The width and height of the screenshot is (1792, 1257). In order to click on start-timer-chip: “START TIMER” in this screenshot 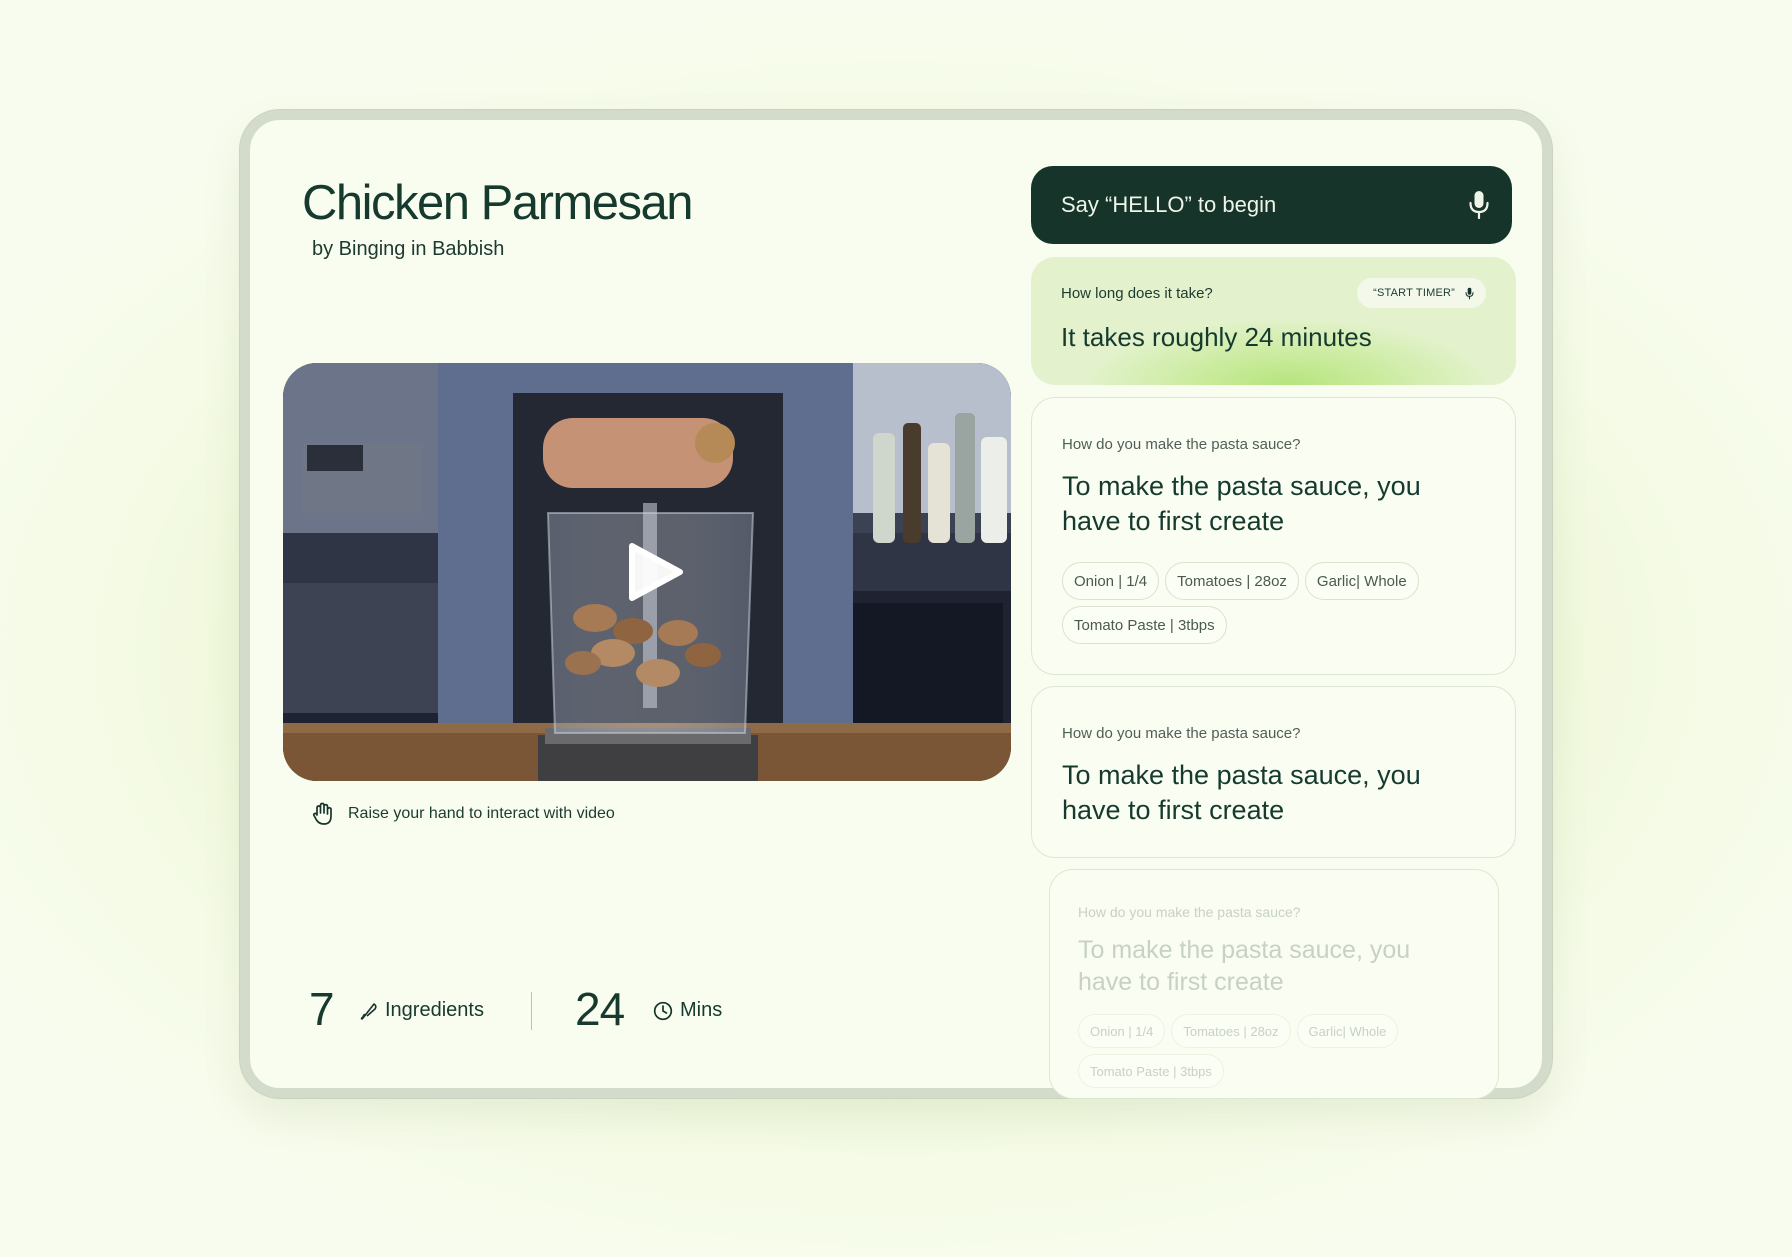, I will do `click(1421, 293)`.